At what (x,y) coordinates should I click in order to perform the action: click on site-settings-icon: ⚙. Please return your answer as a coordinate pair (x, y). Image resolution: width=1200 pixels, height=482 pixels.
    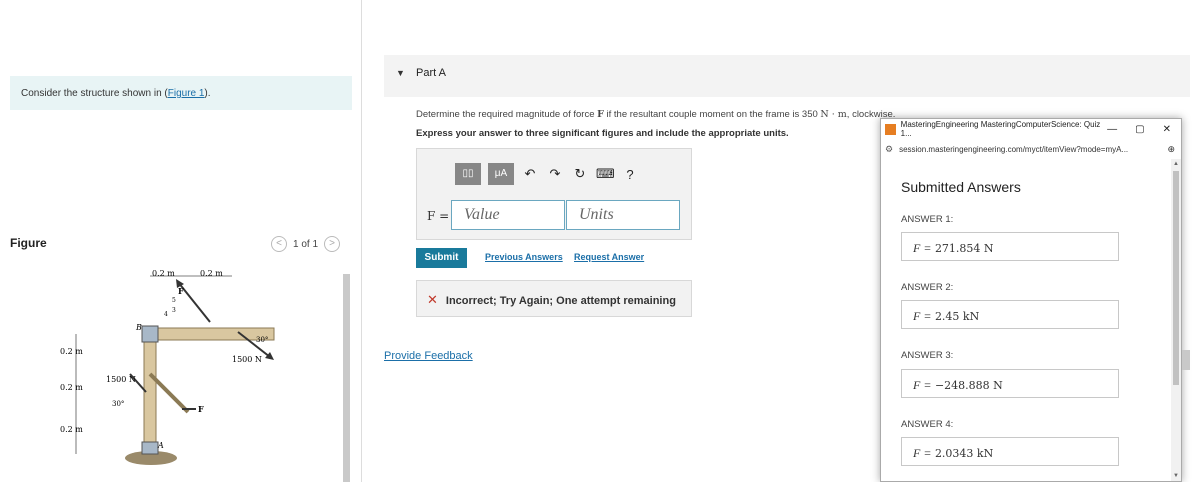
    Looking at the image, I should click on (889, 149).